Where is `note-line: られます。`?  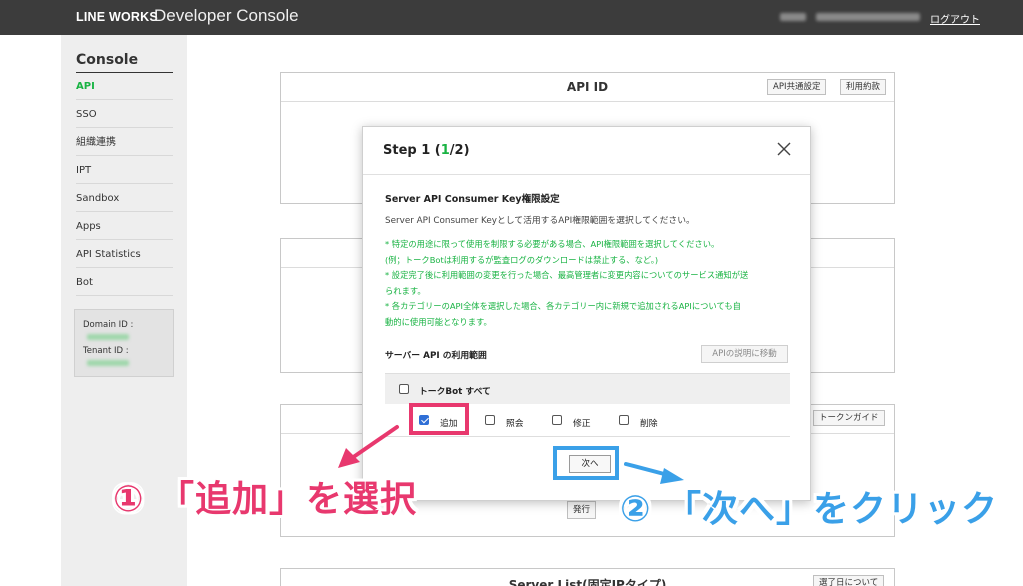 note-line: られます。 is located at coordinates (405, 290).